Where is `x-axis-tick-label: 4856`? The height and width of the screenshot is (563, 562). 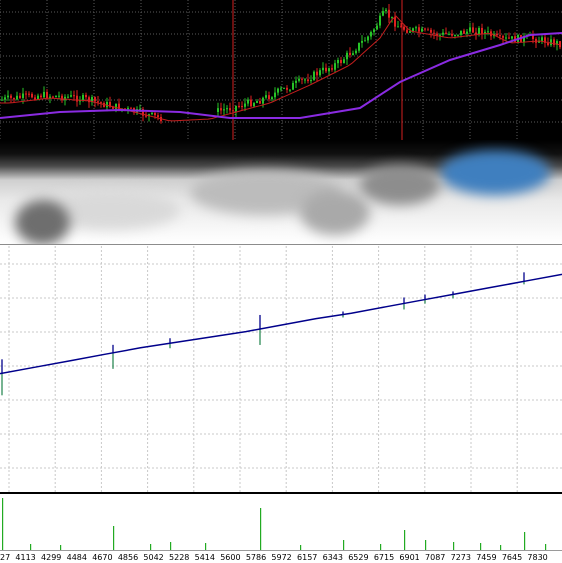 x-axis-tick-label: 4856 is located at coordinates (128, 557).